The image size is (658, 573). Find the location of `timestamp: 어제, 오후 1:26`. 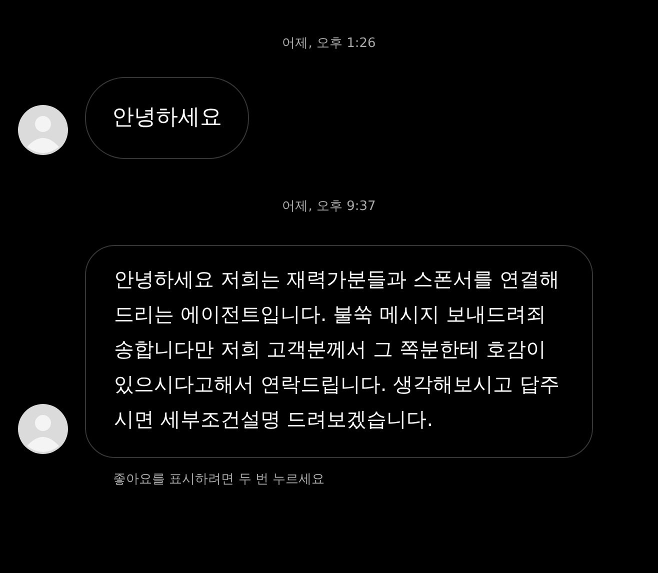

timestamp: 어제, 오후 1:26 is located at coordinates (329, 43).